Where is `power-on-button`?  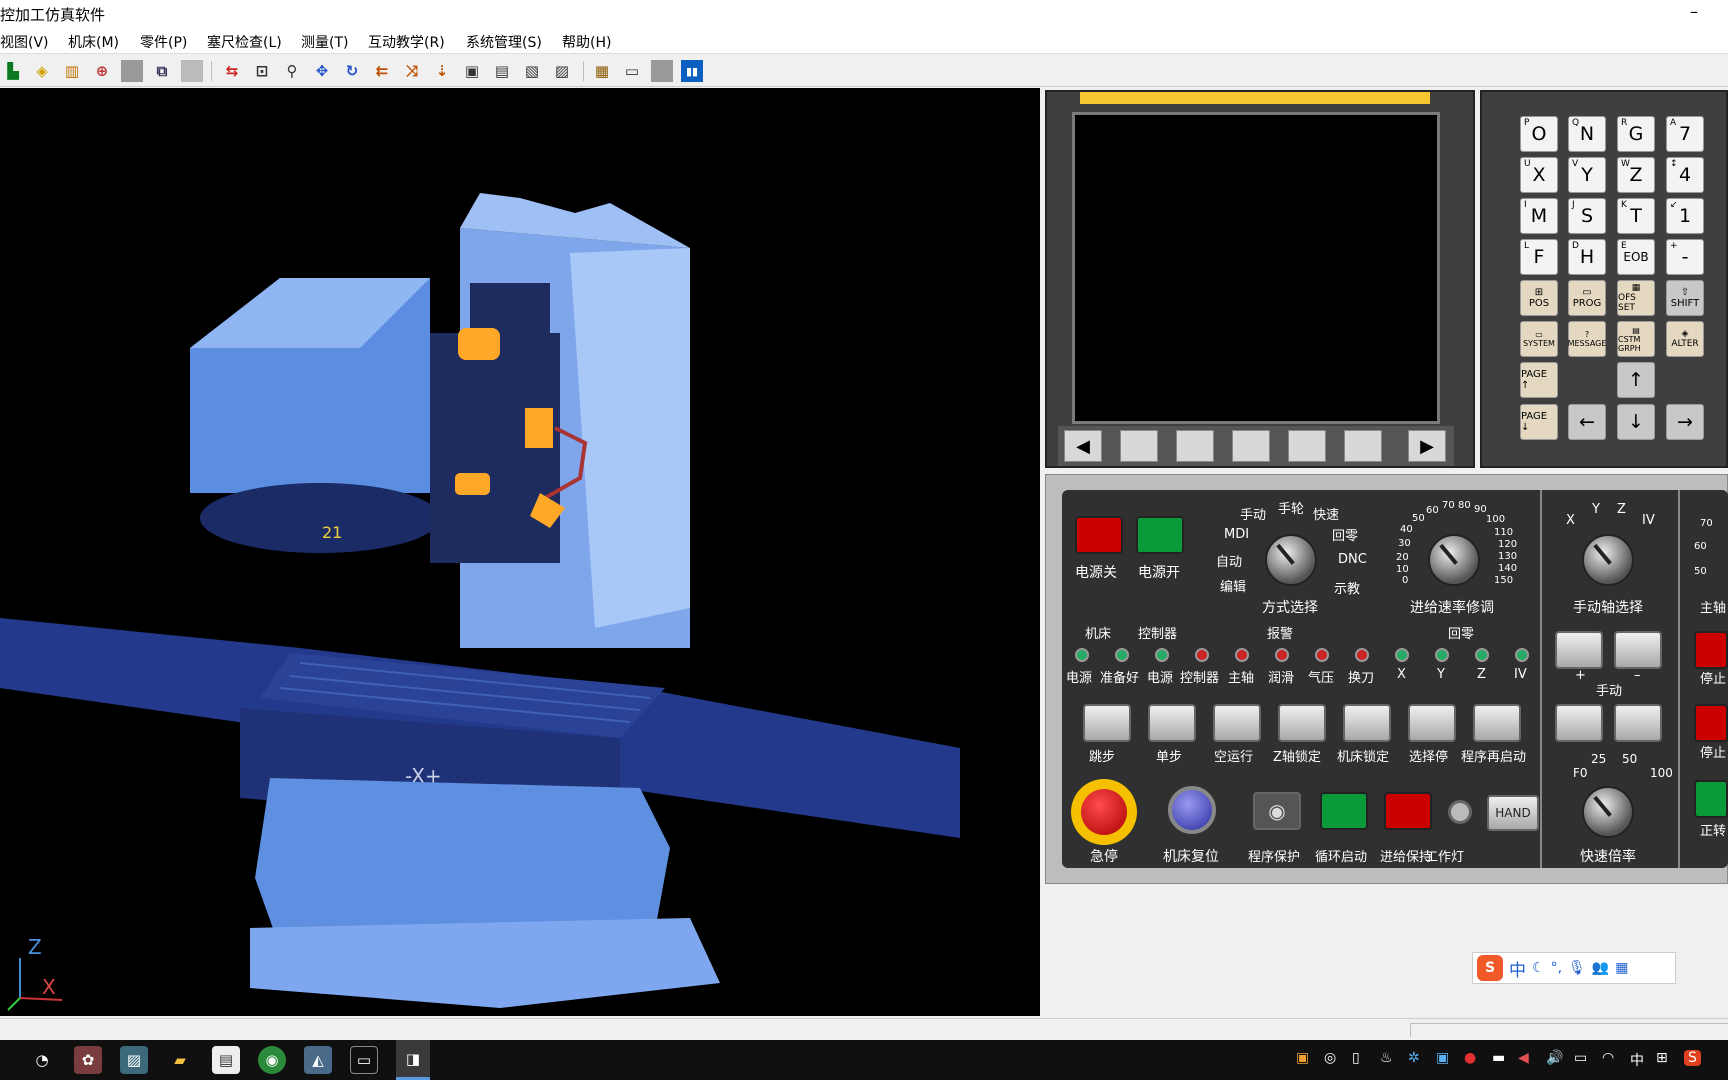 power-on-button is located at coordinates (1160, 535).